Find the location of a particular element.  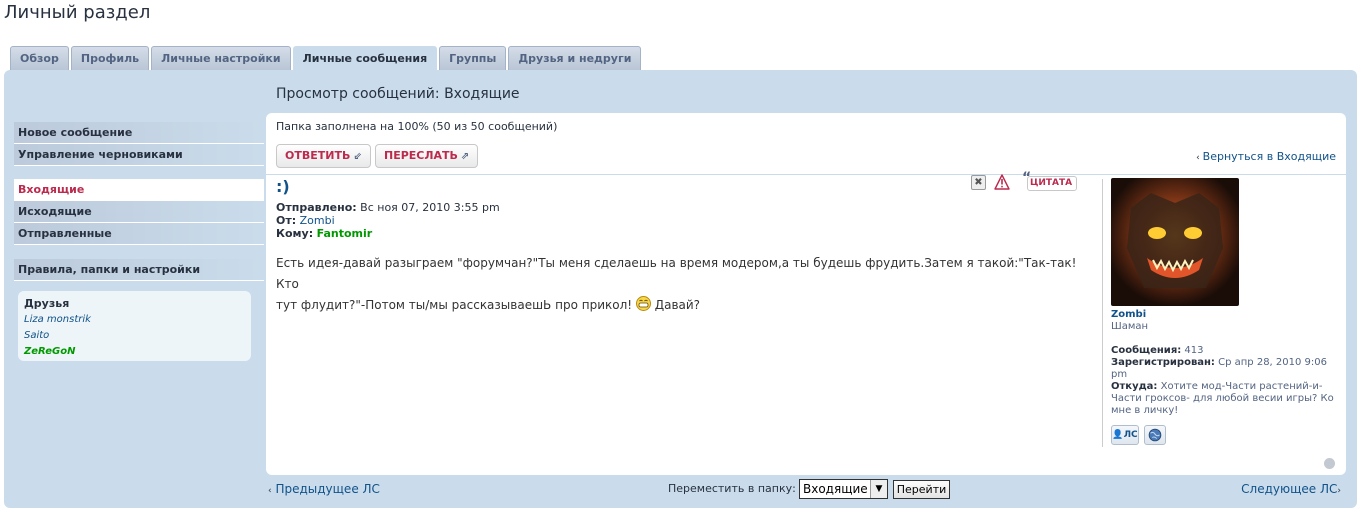

profile-divider is located at coordinates (1102, 313).